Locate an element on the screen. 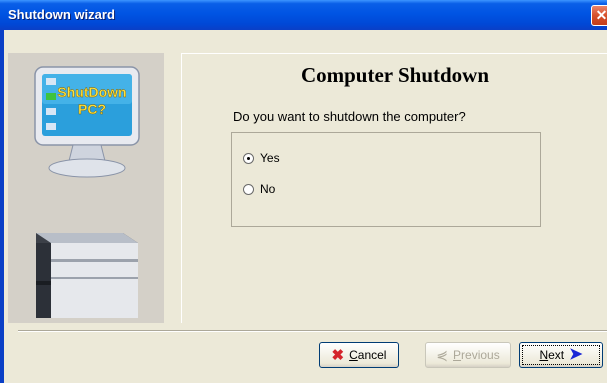  option-yes-label: Yes is located at coordinates (270, 158).